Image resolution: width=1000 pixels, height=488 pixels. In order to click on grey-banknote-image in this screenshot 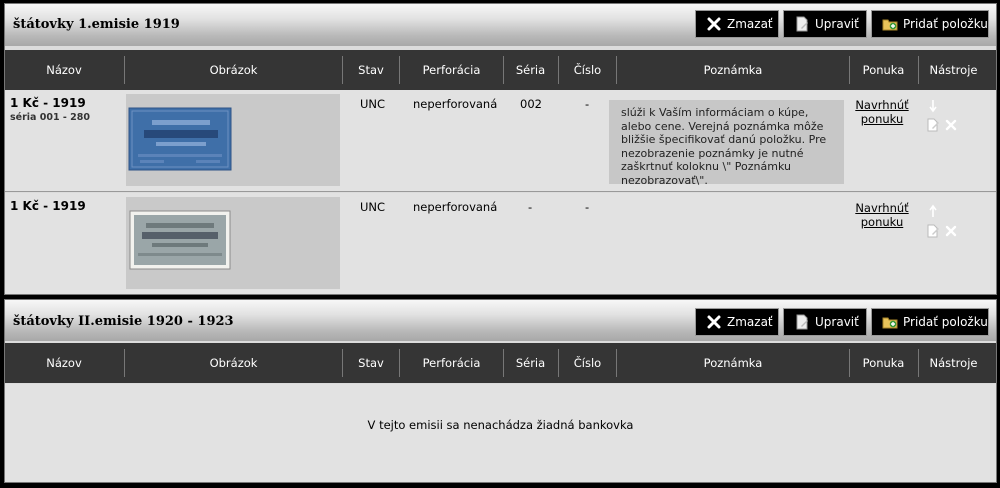, I will do `click(233, 243)`.